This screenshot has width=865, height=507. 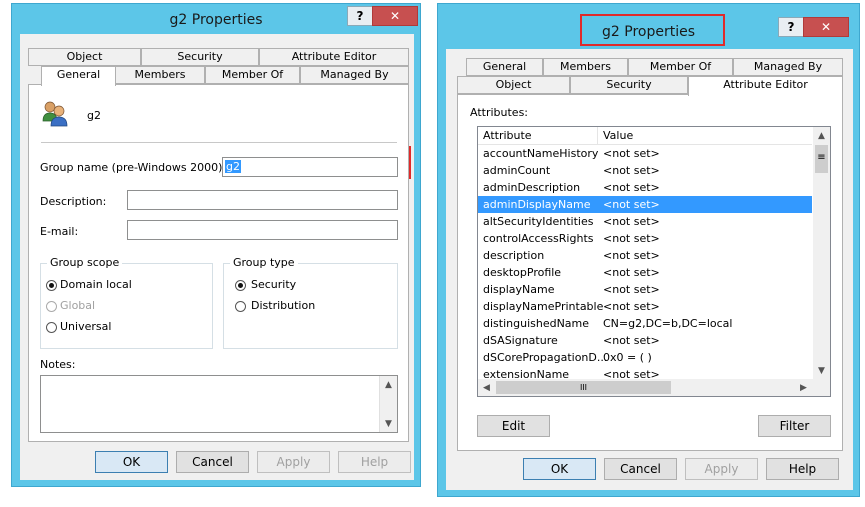 I want to click on table-row: desktopProfile <not set>, so click(x=645, y=272).